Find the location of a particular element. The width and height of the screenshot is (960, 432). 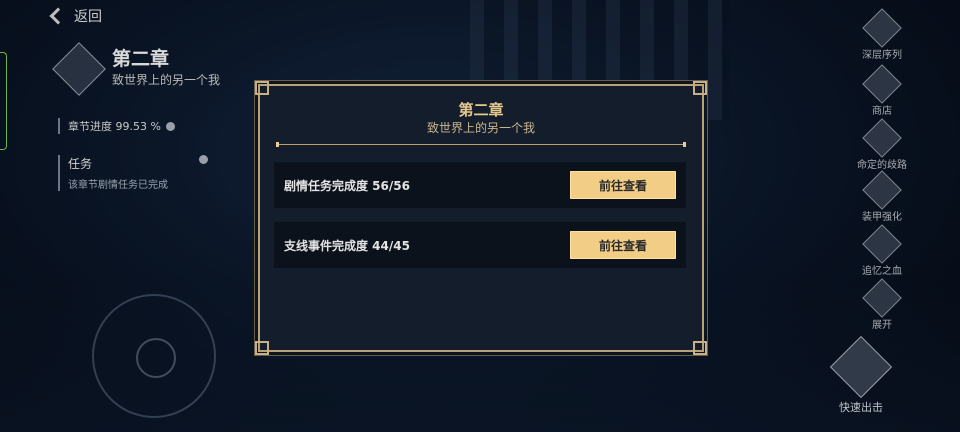

side-event-progress-row: 支线事件完成度 44/45 前往查看 is located at coordinates (480, 245).